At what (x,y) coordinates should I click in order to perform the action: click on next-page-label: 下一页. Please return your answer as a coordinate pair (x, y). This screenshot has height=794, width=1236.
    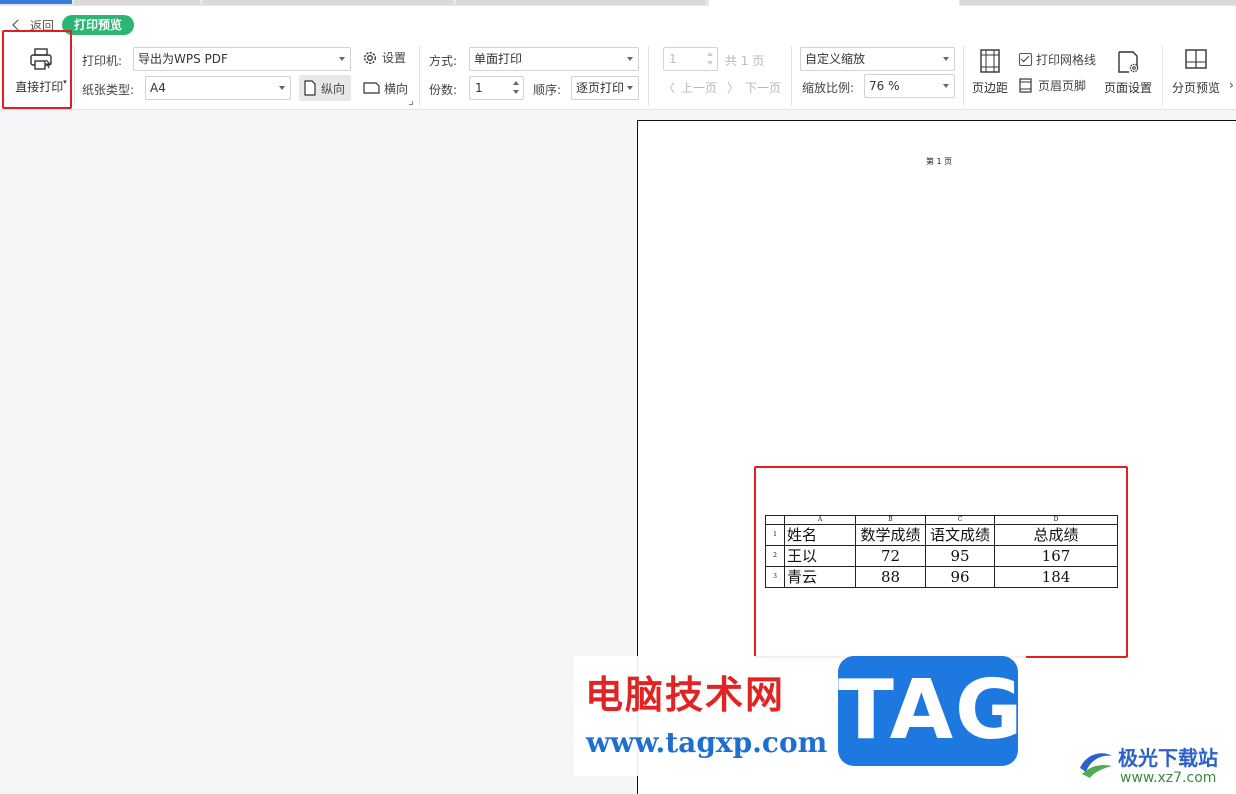
    Looking at the image, I should click on (763, 88).